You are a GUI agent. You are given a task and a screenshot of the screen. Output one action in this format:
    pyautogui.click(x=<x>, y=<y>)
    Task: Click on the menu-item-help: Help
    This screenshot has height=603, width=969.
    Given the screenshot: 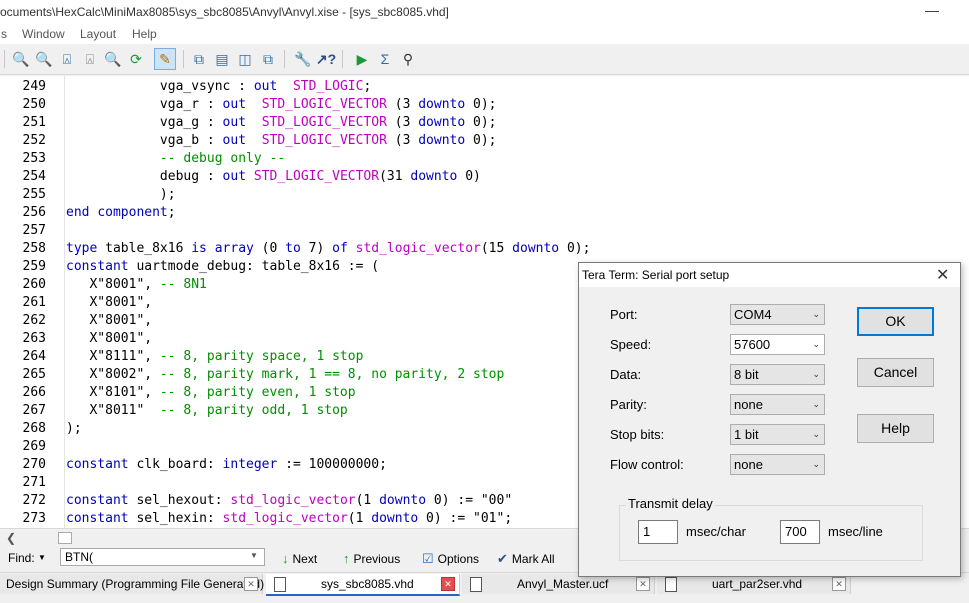 What is the action you would take?
    pyautogui.click(x=144, y=34)
    